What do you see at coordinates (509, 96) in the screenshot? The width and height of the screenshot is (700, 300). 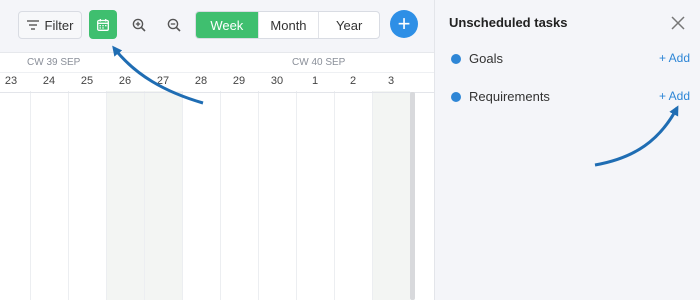 I see `task-group-label: Requirements` at bounding box center [509, 96].